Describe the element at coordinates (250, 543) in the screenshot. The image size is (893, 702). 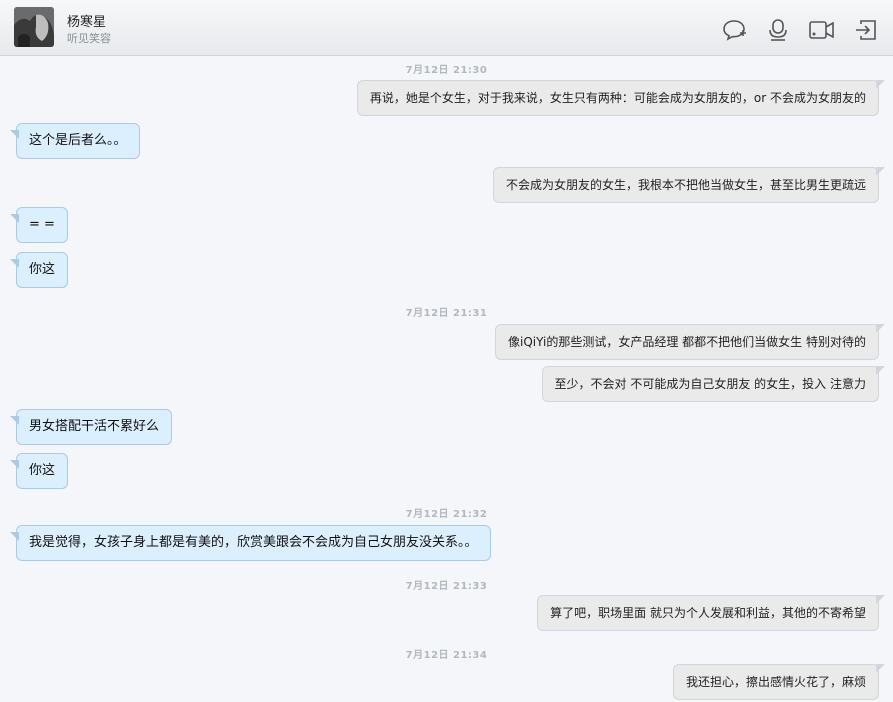
I see `message-incoming: 我是觉得，女孩子身上都是有美的，欣赏美跟会不会成为自己女朋友没关系。。` at that location.